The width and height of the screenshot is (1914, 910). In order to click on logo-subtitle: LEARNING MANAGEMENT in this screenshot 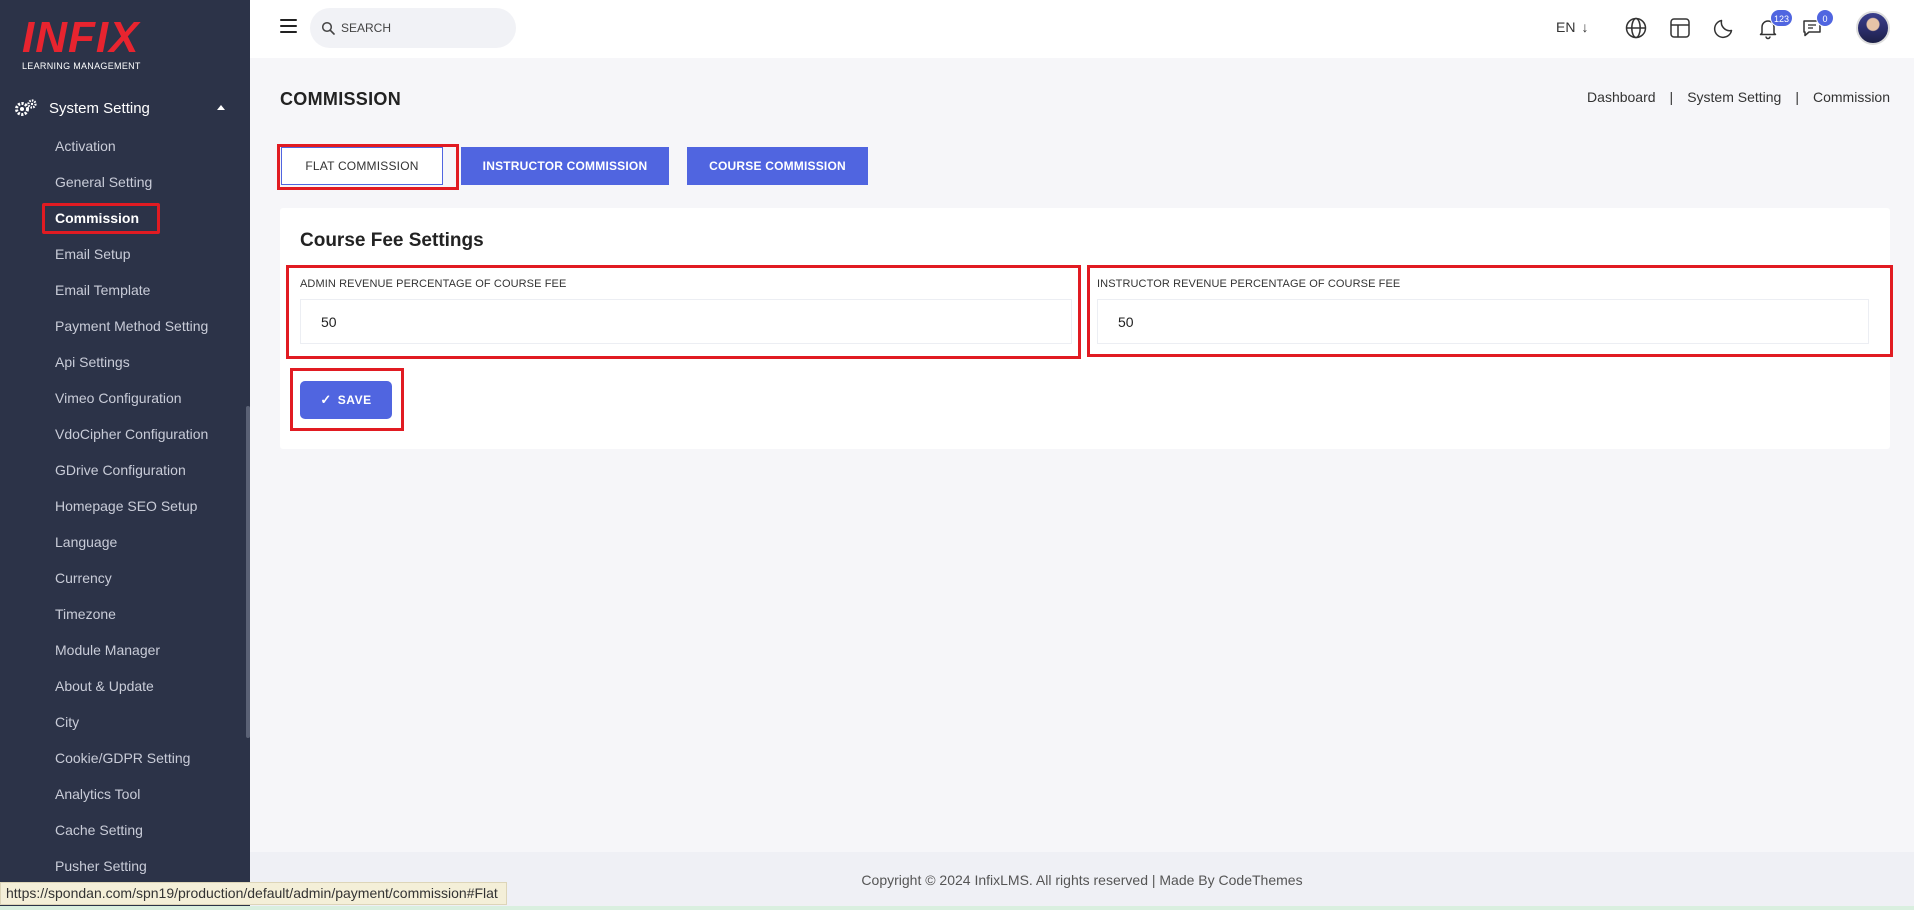, I will do `click(81, 66)`.